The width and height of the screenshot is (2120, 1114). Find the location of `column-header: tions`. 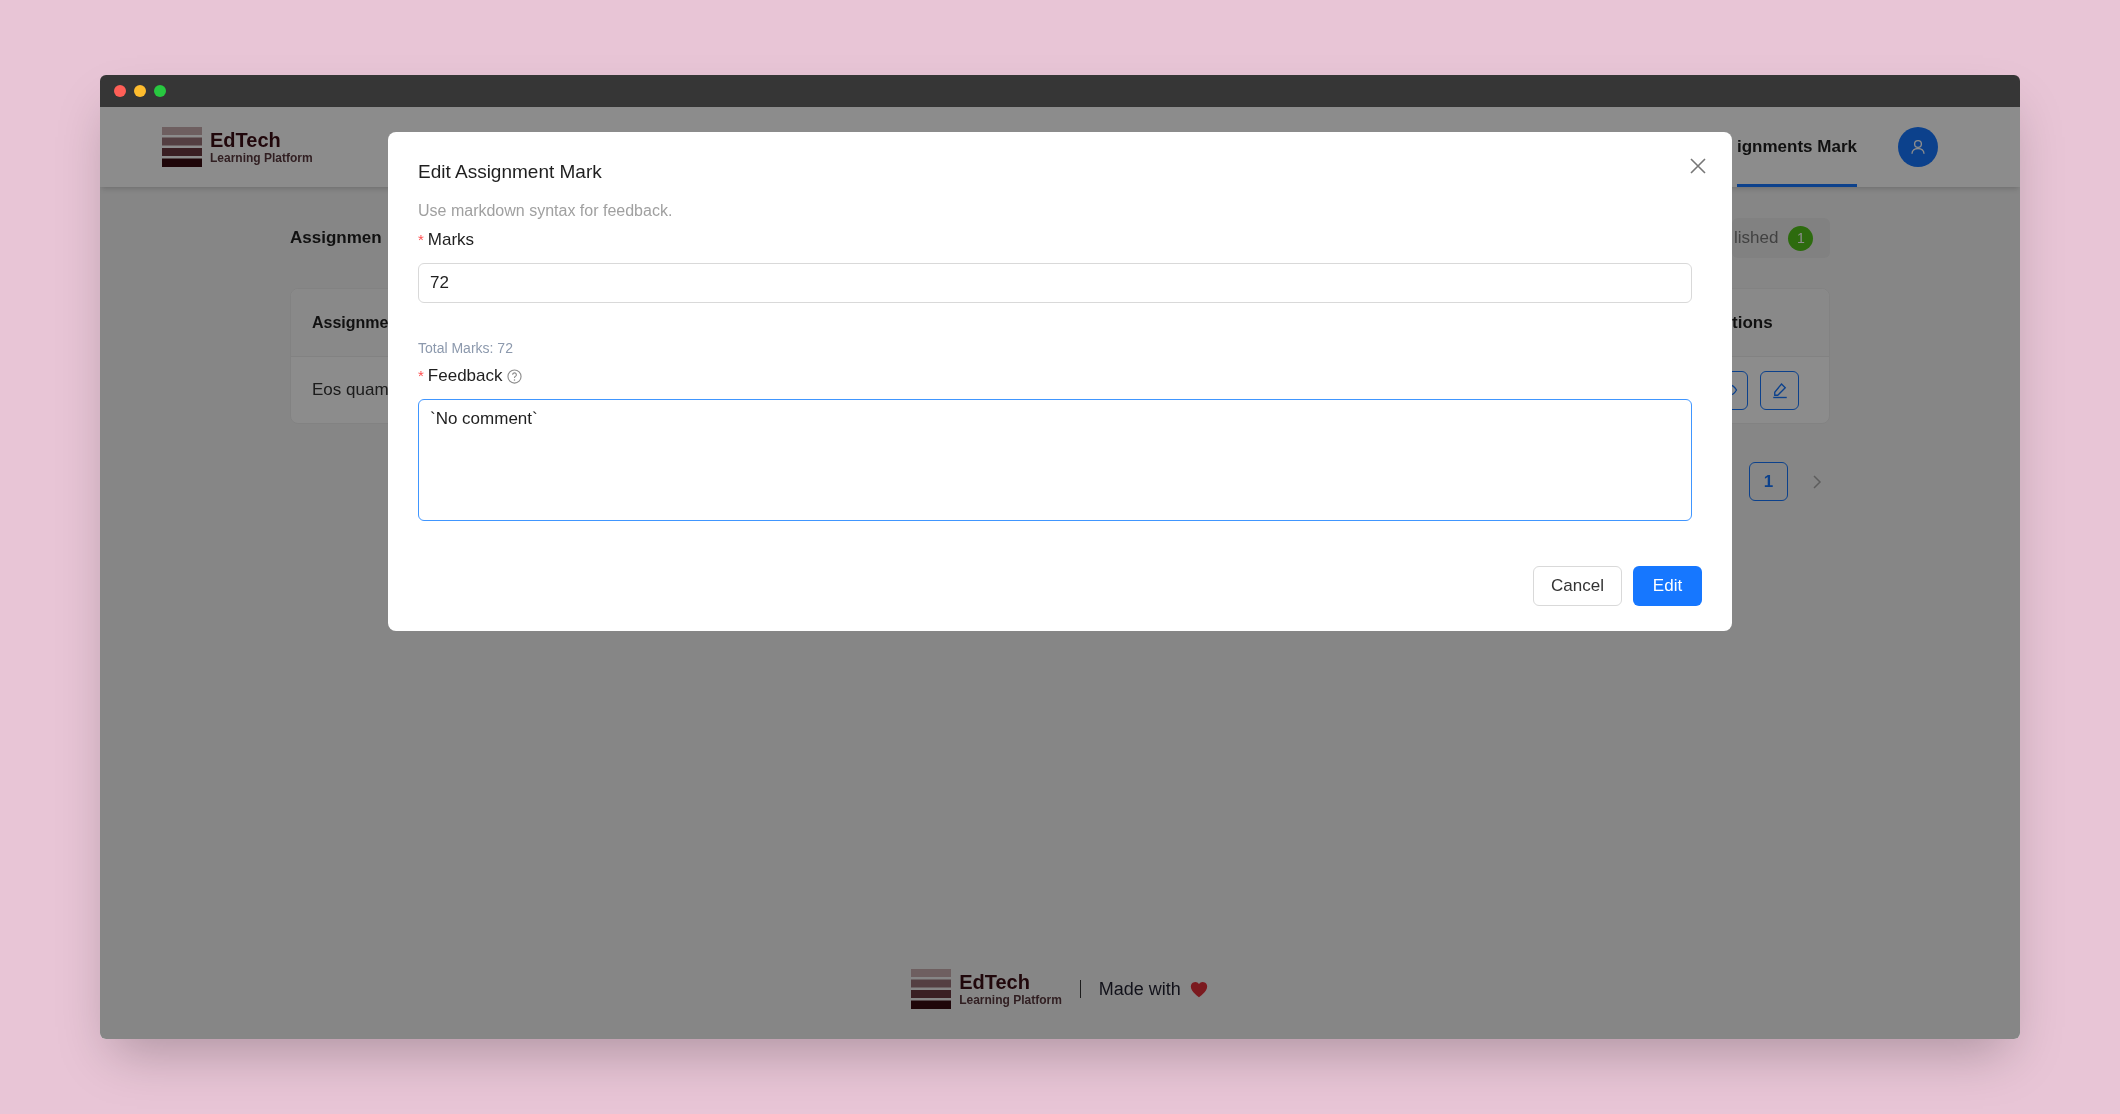

column-header: tions is located at coordinates (1753, 322).